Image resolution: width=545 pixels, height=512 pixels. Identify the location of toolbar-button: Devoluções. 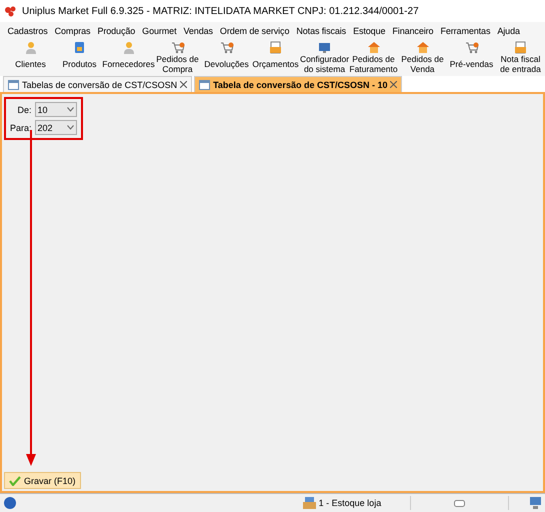
(226, 57).